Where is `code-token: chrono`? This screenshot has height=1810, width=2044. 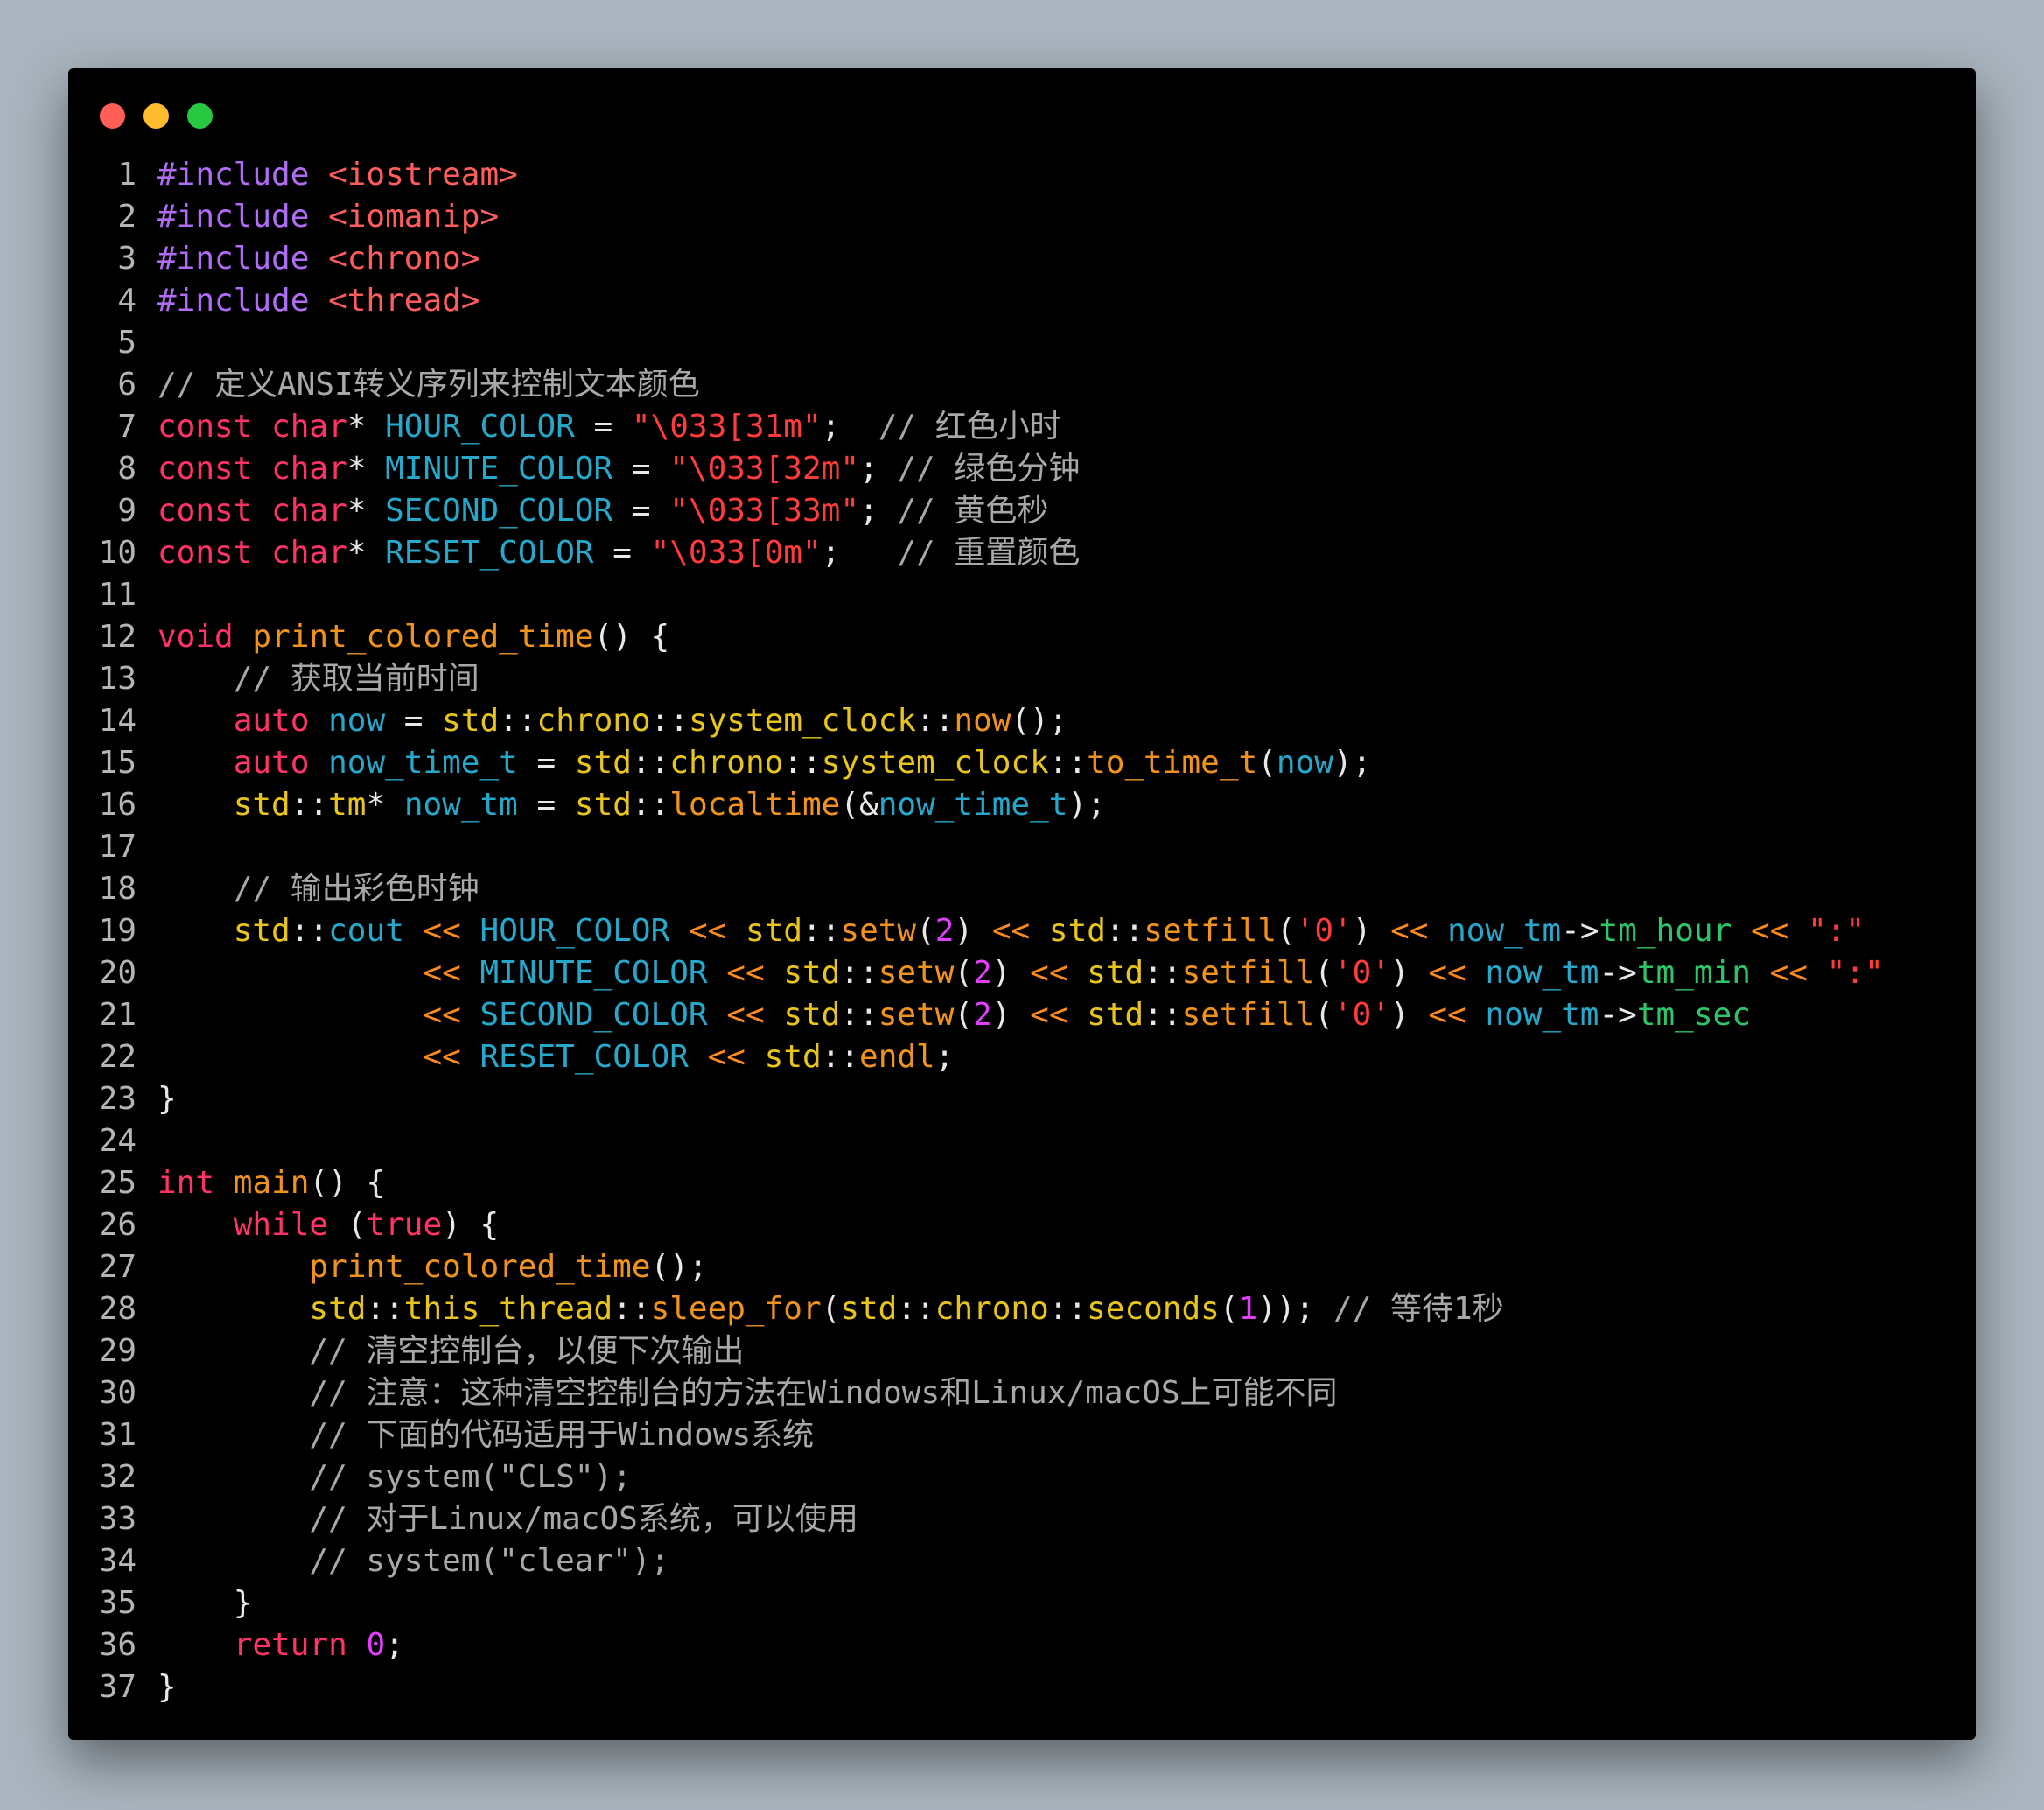
code-token: chrono is located at coordinates (593, 721).